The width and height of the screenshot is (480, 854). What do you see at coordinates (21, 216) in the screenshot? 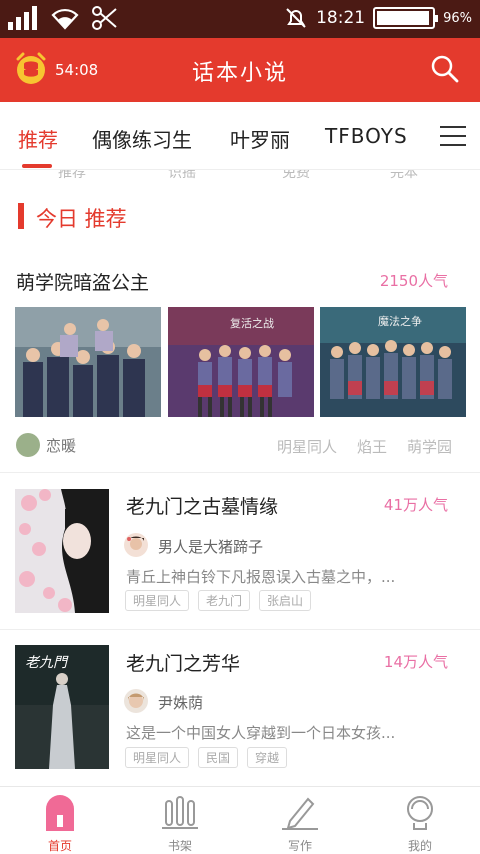
I see `section-marker` at bounding box center [21, 216].